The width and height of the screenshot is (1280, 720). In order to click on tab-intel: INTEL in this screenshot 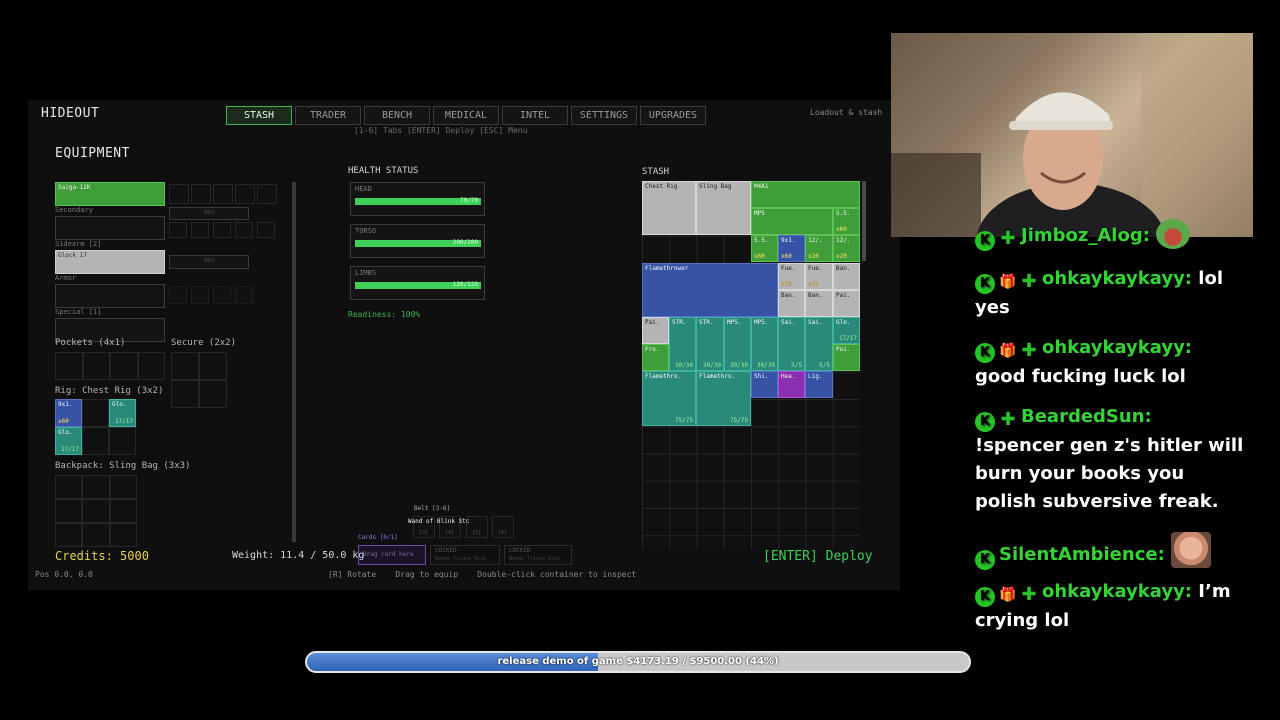, I will do `click(535, 115)`.